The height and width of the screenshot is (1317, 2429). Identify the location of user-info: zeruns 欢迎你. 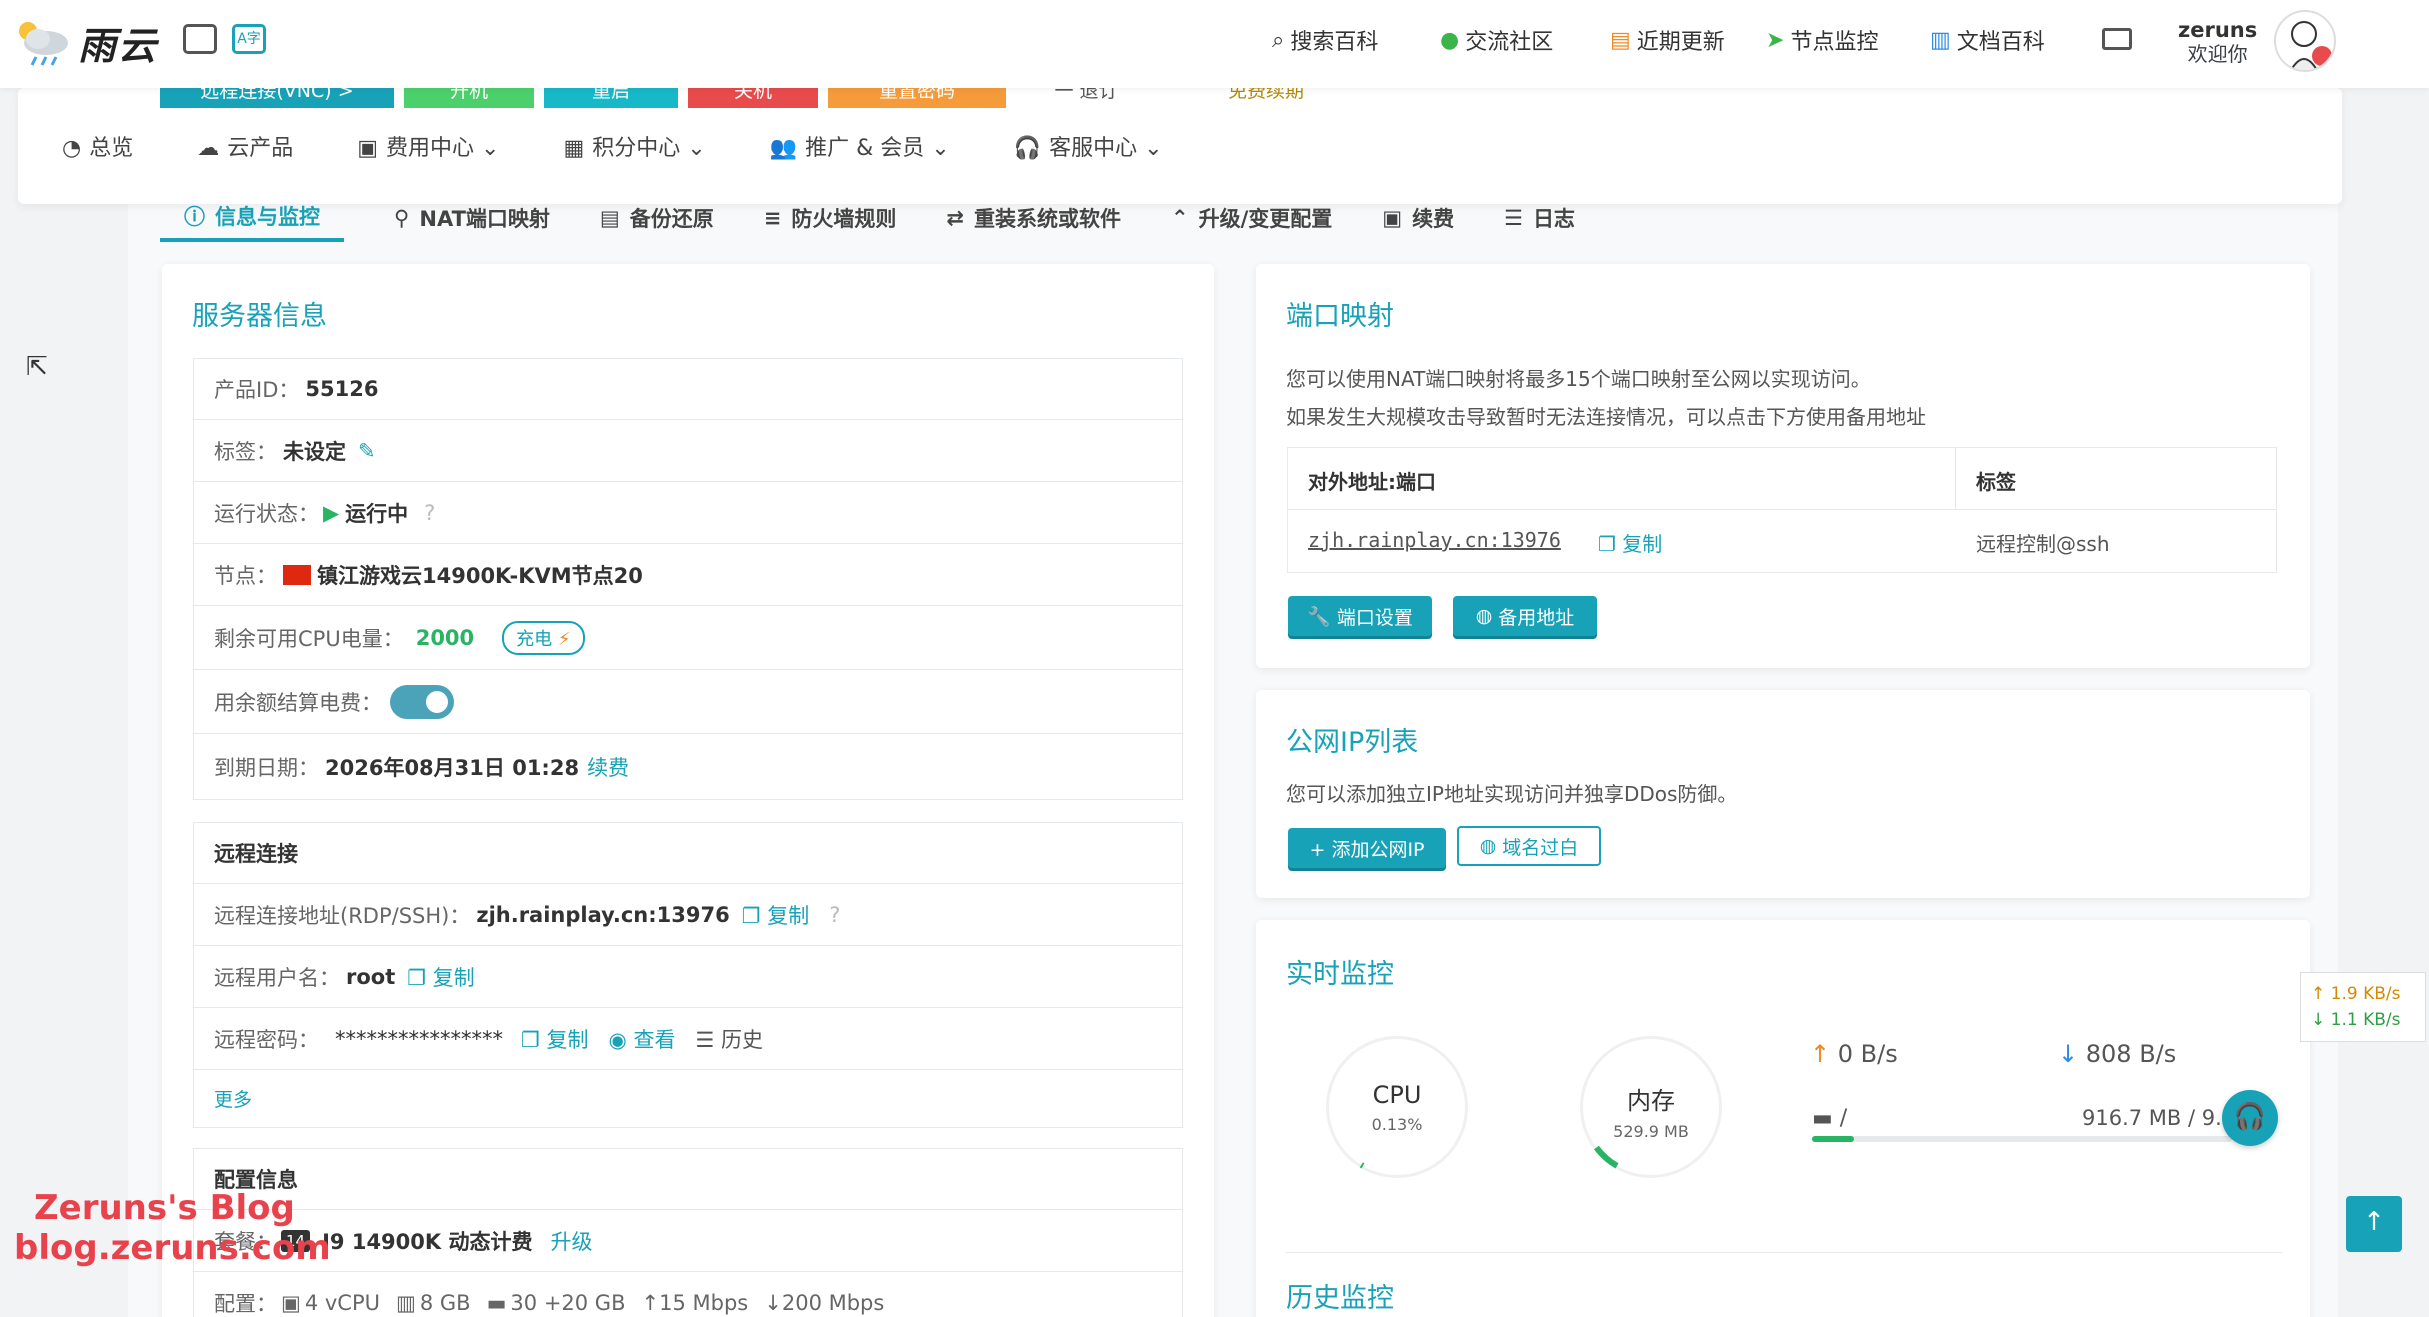
(2217, 42).